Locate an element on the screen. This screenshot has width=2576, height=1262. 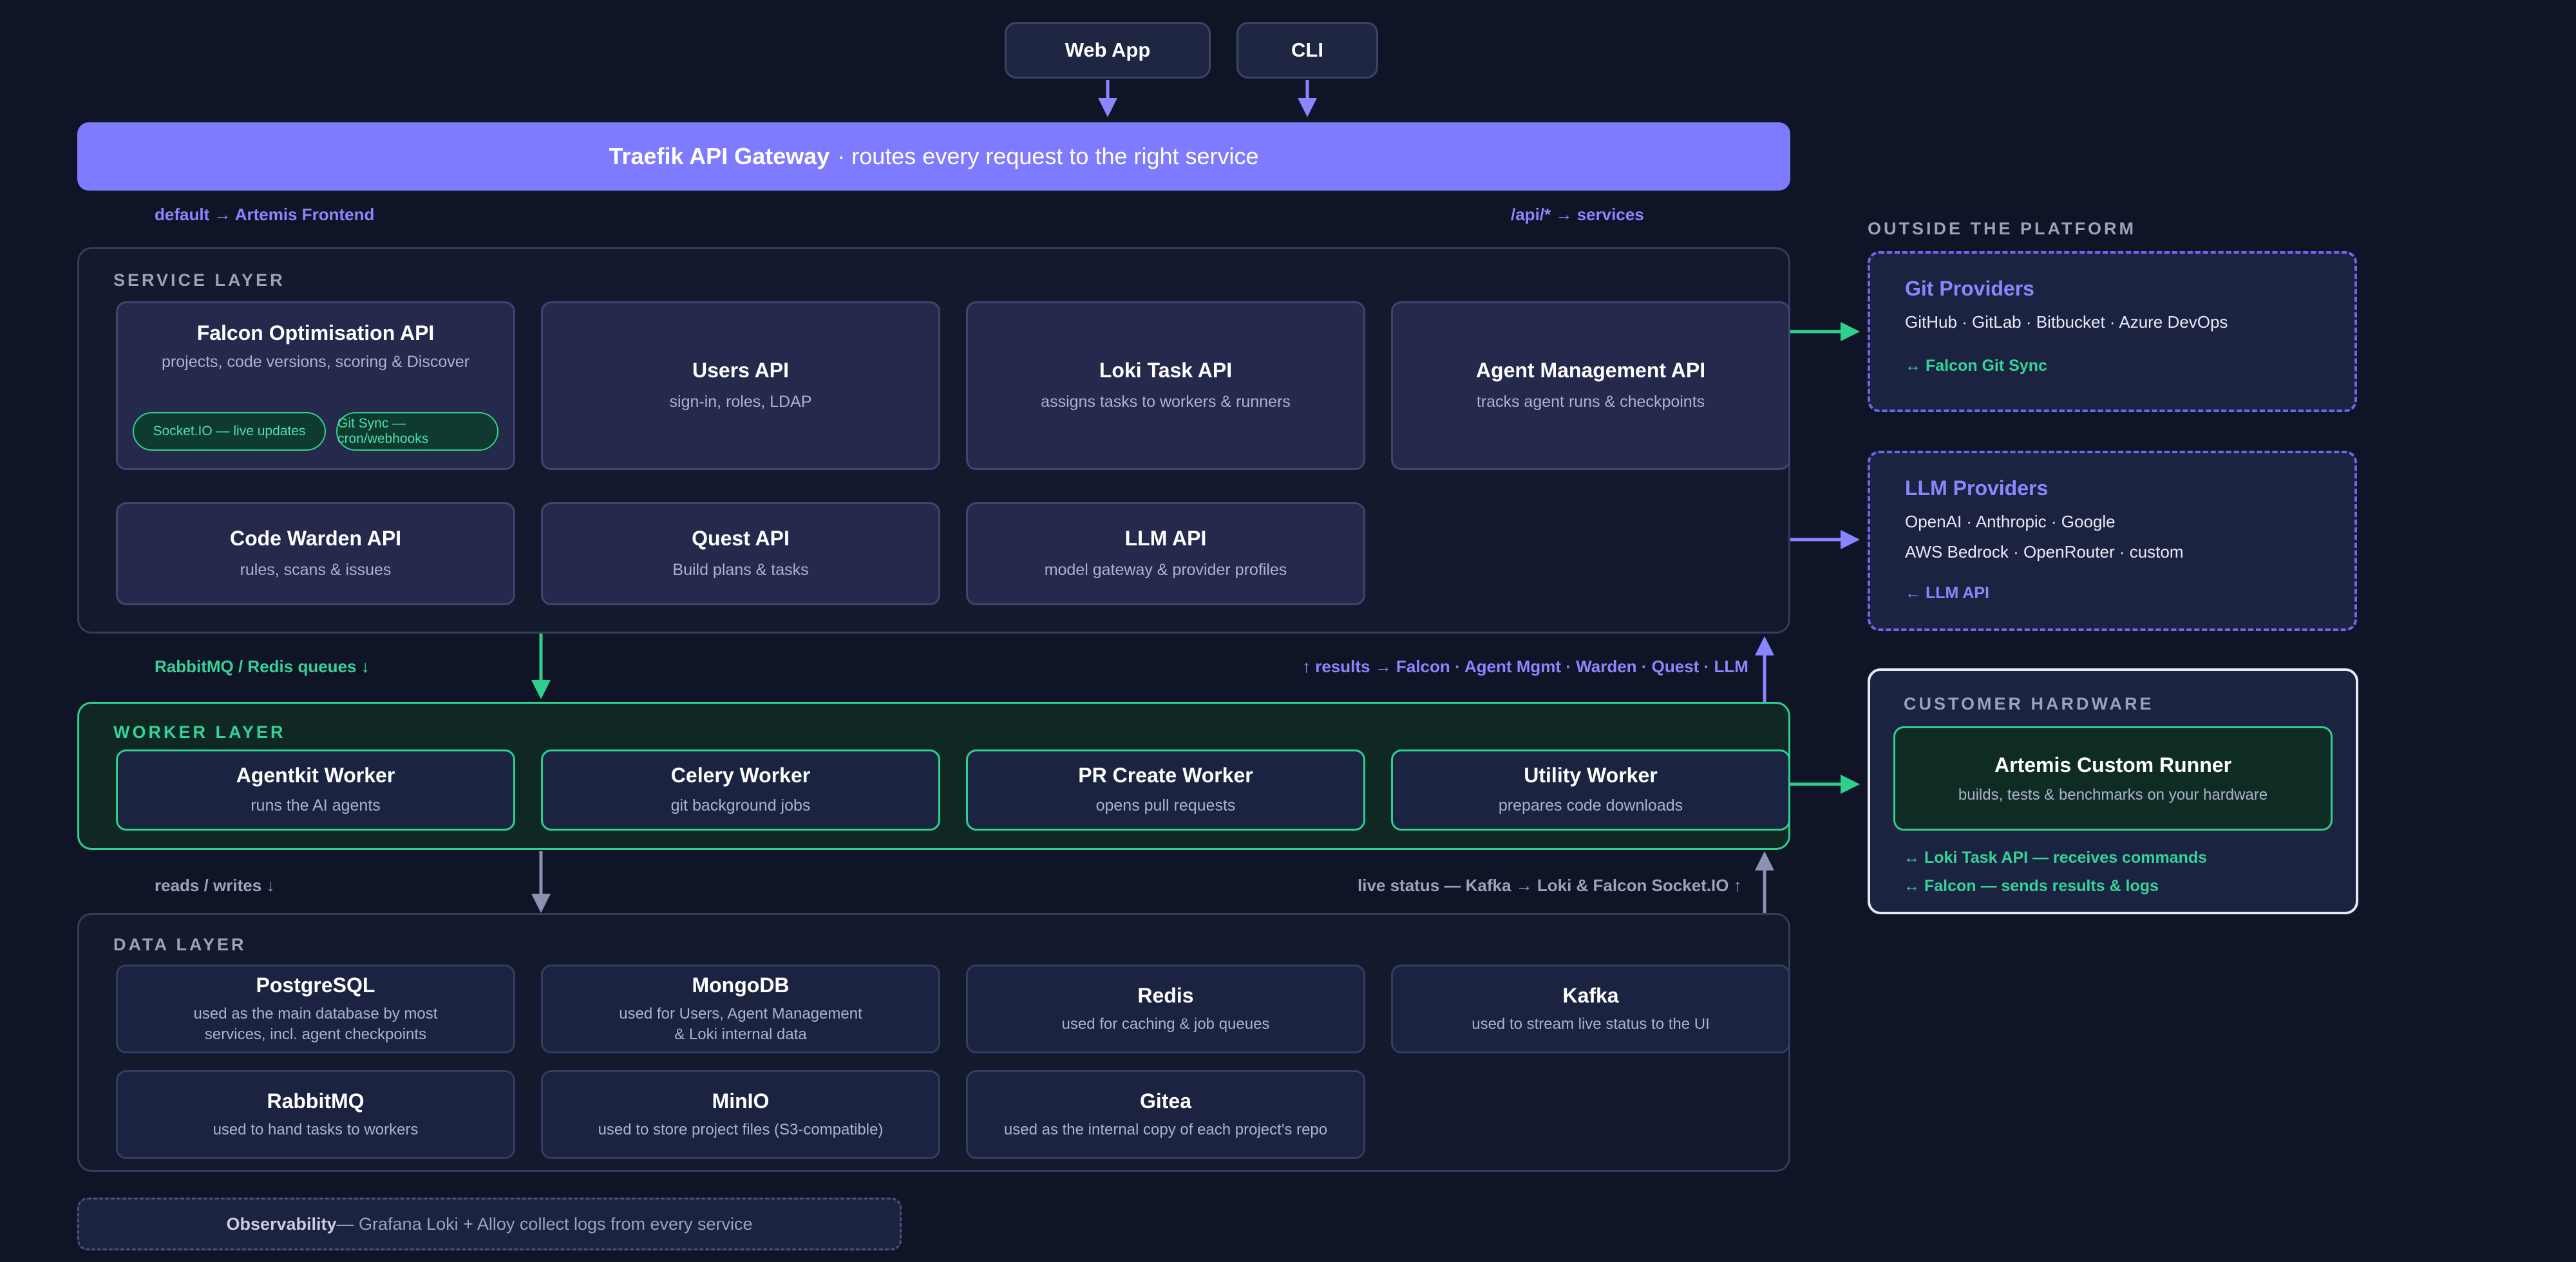
card-title: Kafka is located at coordinates (1591, 995).